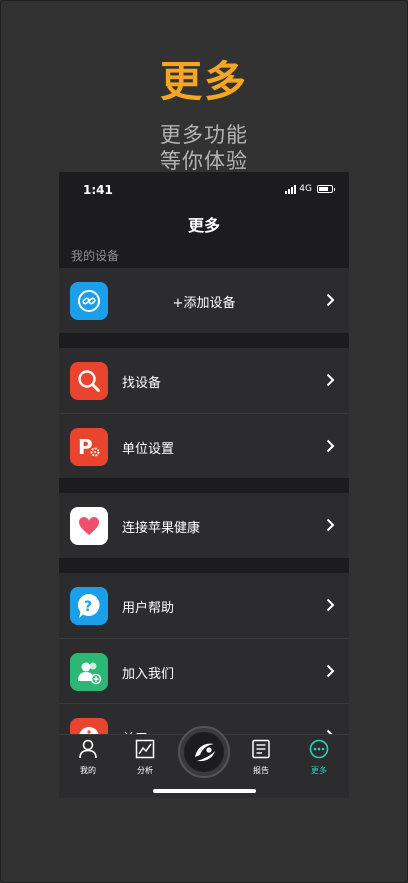 The width and height of the screenshot is (408, 883). What do you see at coordinates (204, 670) in the screenshot?
I see `menu-item-join-us: 加入我们` at bounding box center [204, 670].